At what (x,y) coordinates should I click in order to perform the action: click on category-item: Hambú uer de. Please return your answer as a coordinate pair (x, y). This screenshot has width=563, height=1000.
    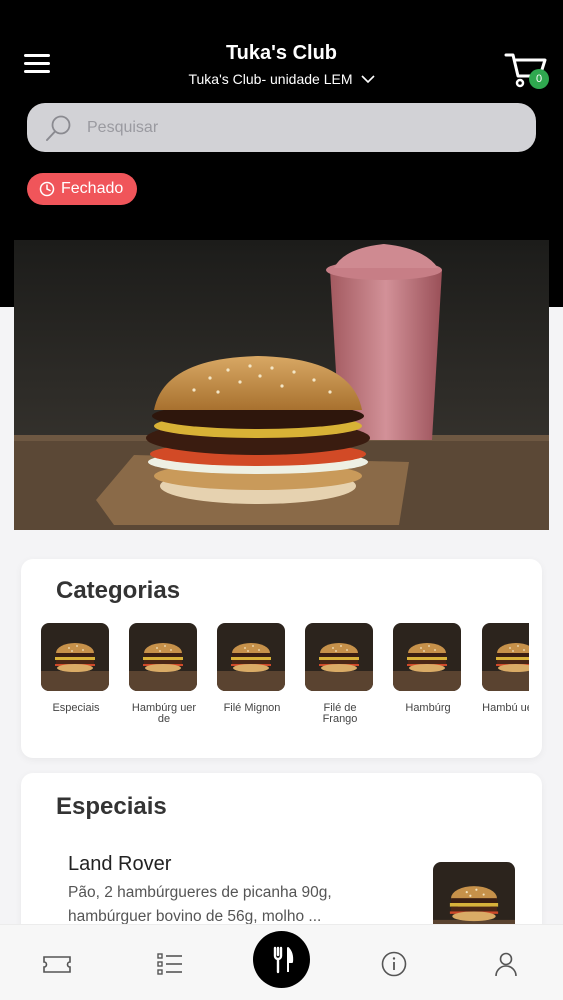
    Looking at the image, I should click on (505, 668).